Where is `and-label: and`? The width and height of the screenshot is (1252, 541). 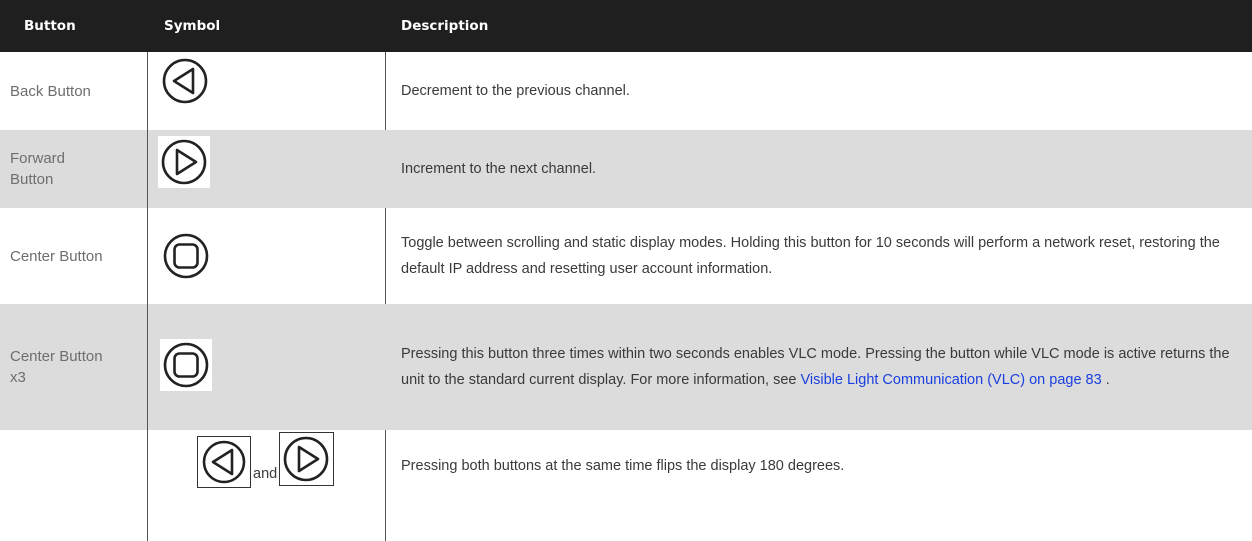 and-label: and is located at coordinates (265, 474).